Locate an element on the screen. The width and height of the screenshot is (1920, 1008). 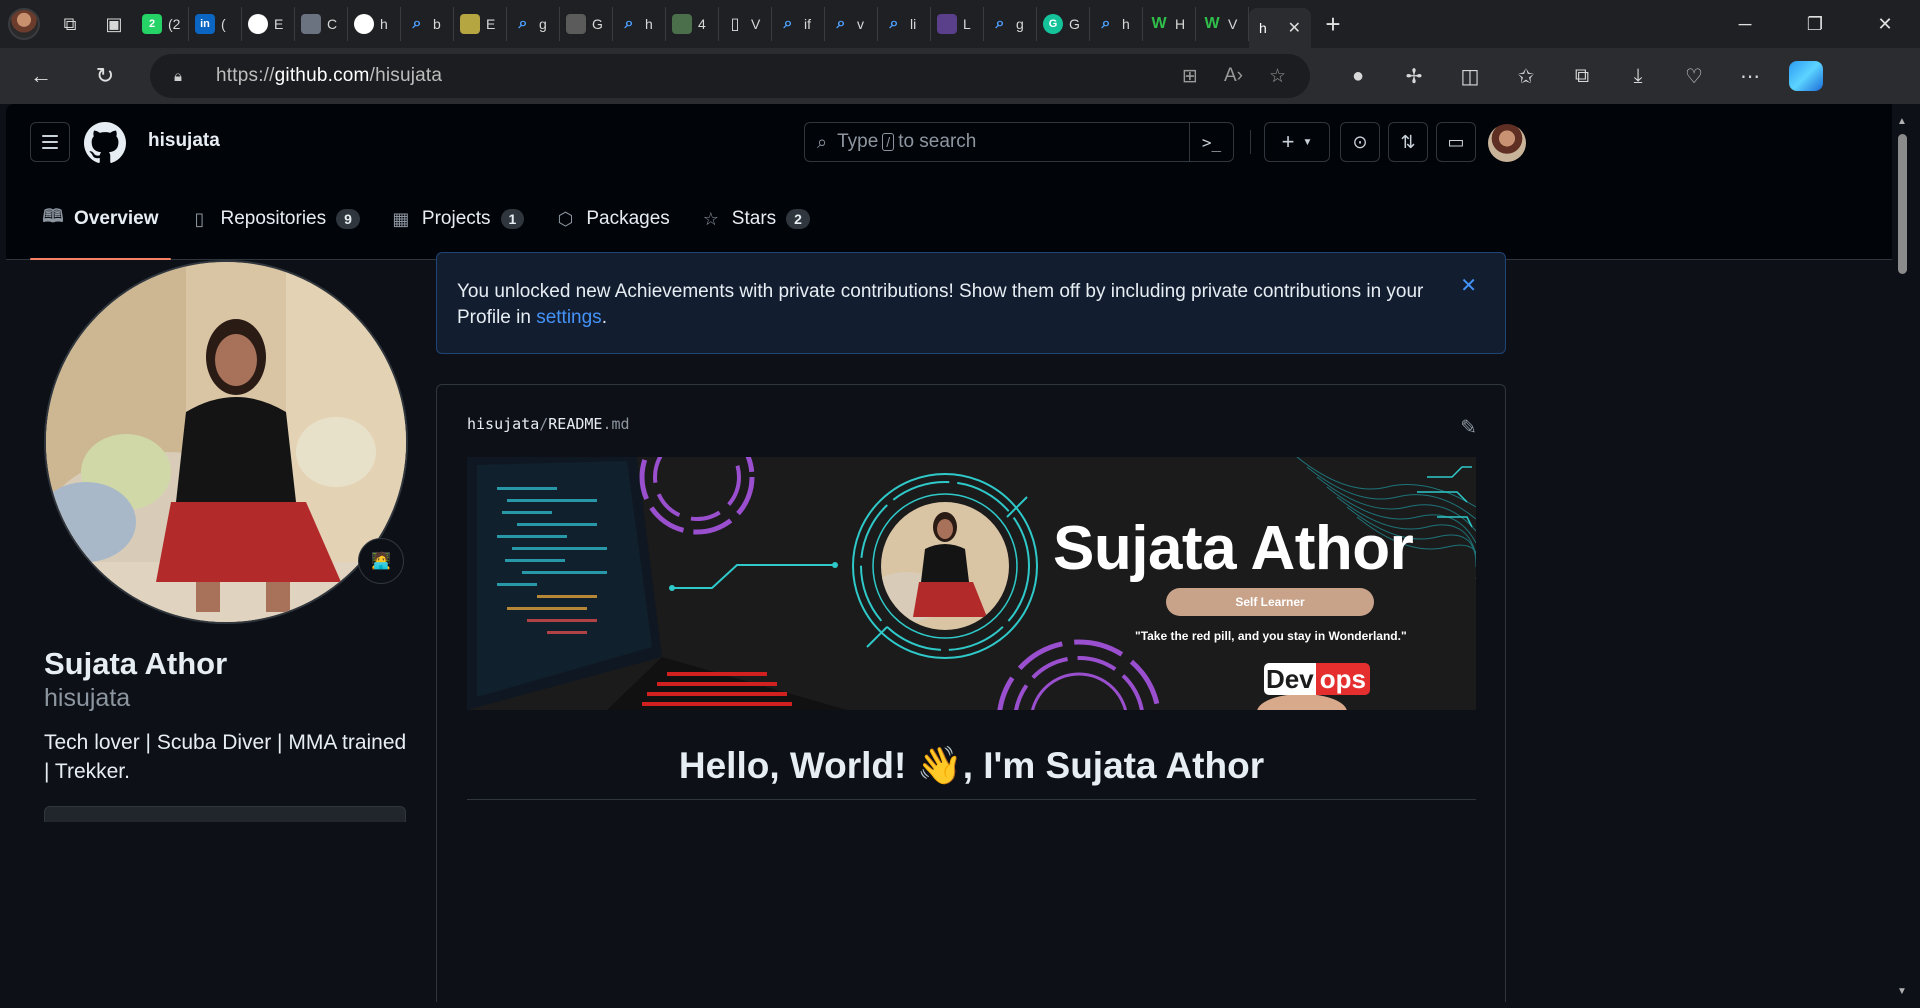
browser-tab: h is located at coordinates (374, 24).